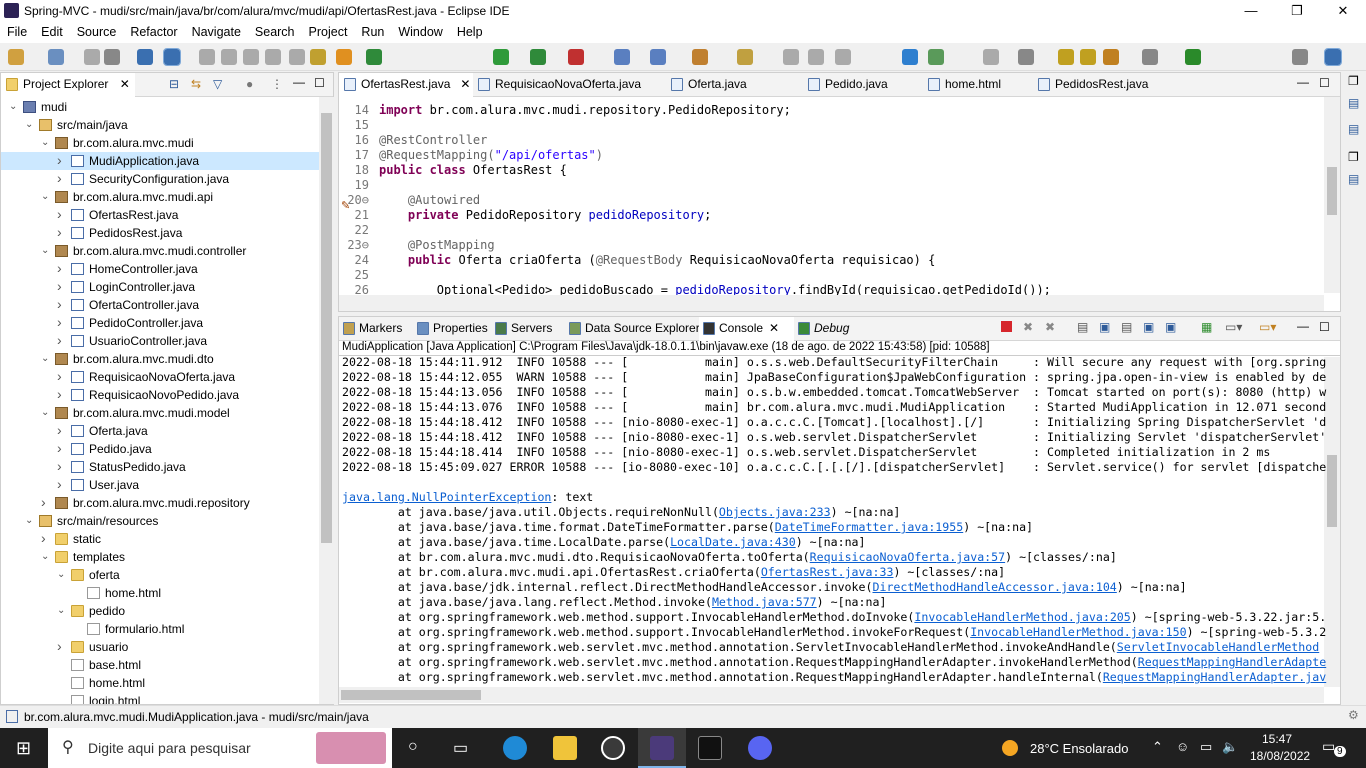 This screenshot has width=1366, height=768. What do you see at coordinates (775, 512) in the screenshot?
I see `stack-link: Objects.java:233` at bounding box center [775, 512].